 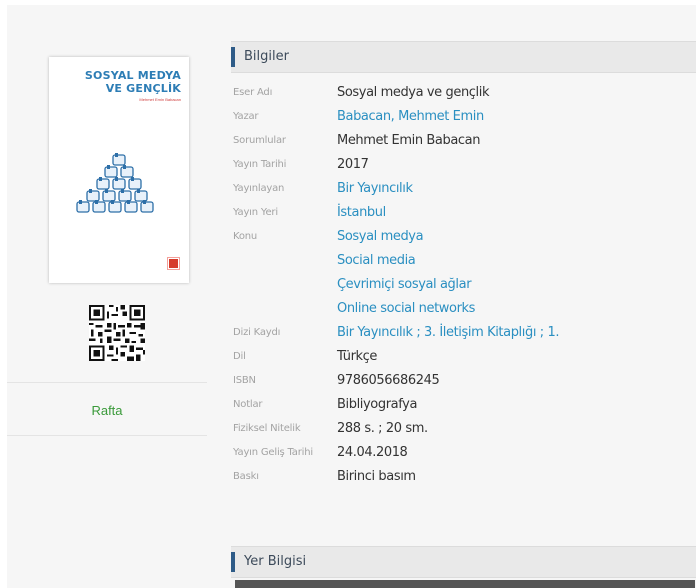 What do you see at coordinates (107, 410) in the screenshot?
I see `availability-status-link: Rafta` at bounding box center [107, 410].